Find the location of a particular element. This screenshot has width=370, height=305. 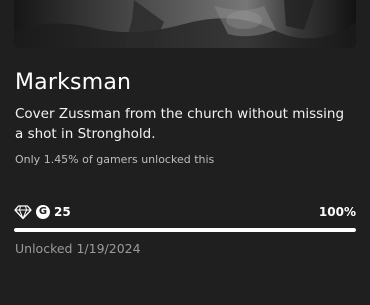

progress-bar is located at coordinates (185, 230).